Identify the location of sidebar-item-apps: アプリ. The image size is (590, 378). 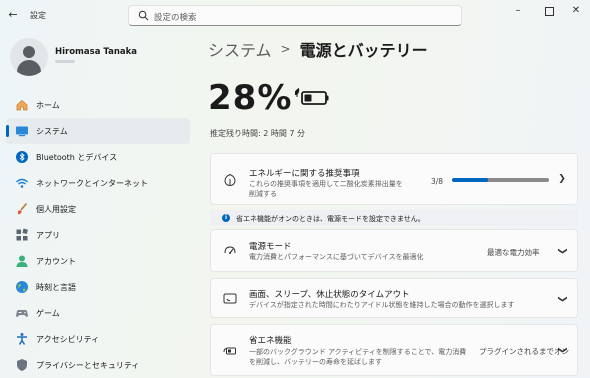
(98, 235).